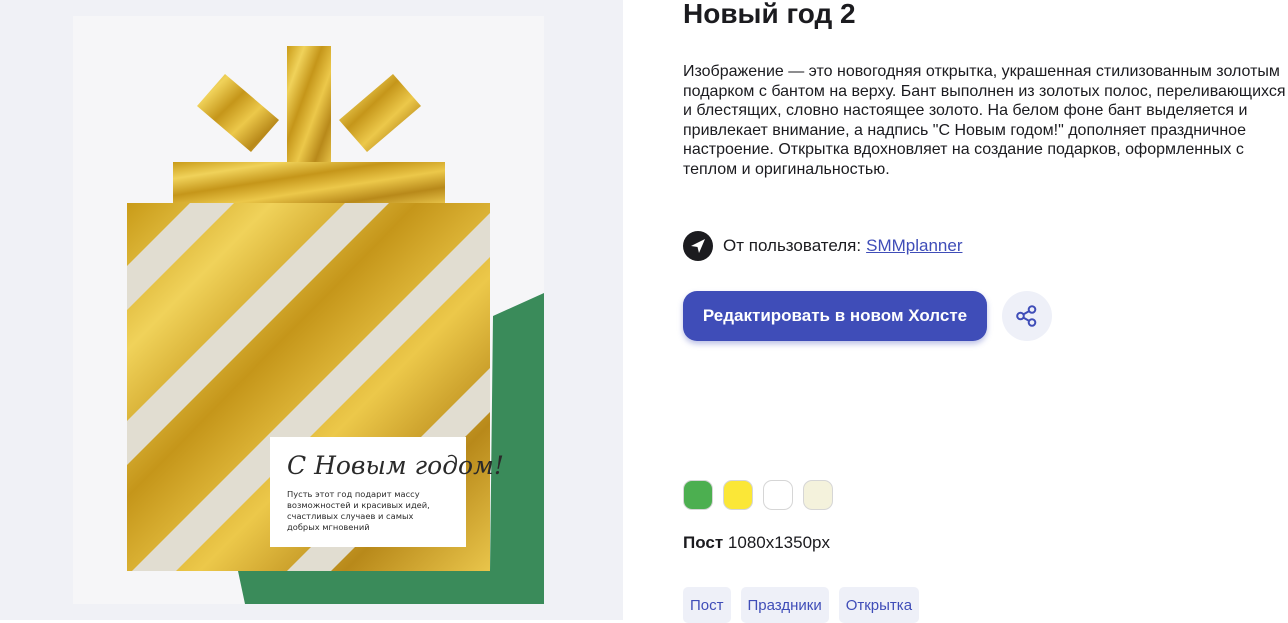 Image resolution: width=1288 pixels, height=623 pixels. I want to click on share-icon, so click(1026, 316).